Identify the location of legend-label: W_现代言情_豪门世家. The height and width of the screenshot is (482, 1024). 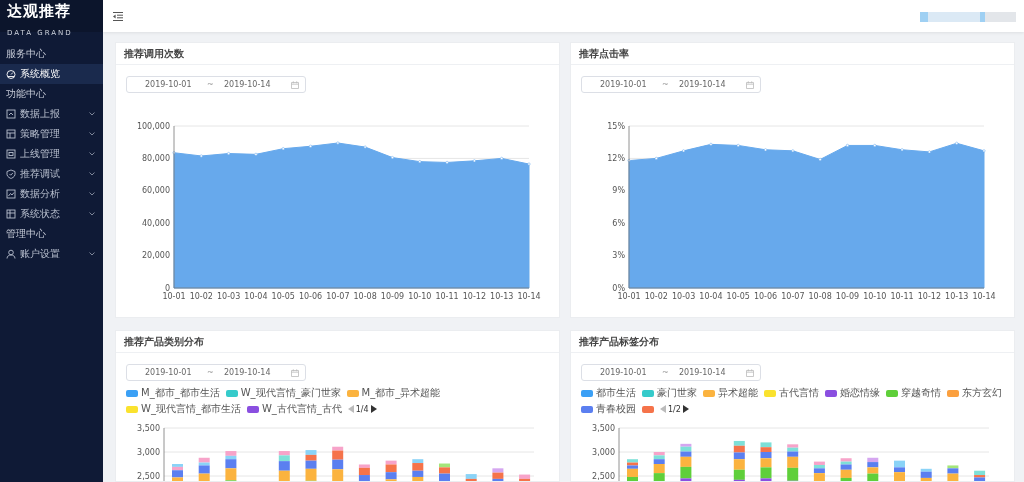
(290, 393).